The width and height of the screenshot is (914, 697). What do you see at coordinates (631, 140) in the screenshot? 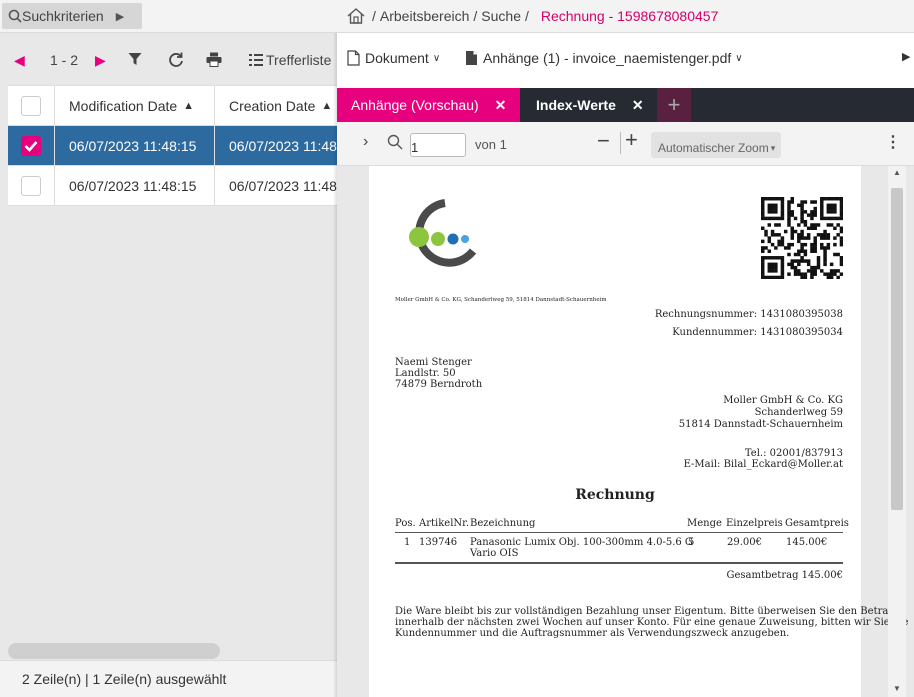
I see `zoom-in-button: +` at bounding box center [631, 140].